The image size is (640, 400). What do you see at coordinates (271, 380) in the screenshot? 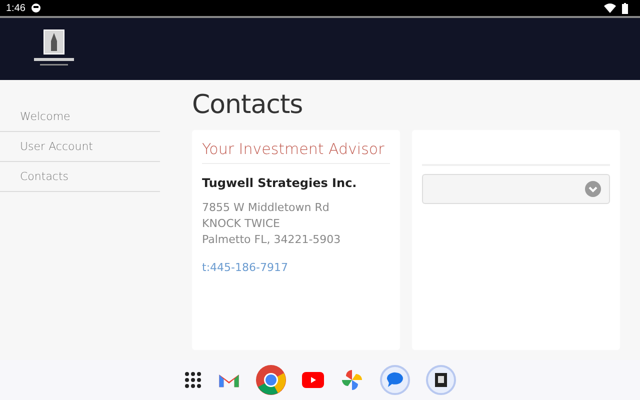
I see `browser-icon` at bounding box center [271, 380].